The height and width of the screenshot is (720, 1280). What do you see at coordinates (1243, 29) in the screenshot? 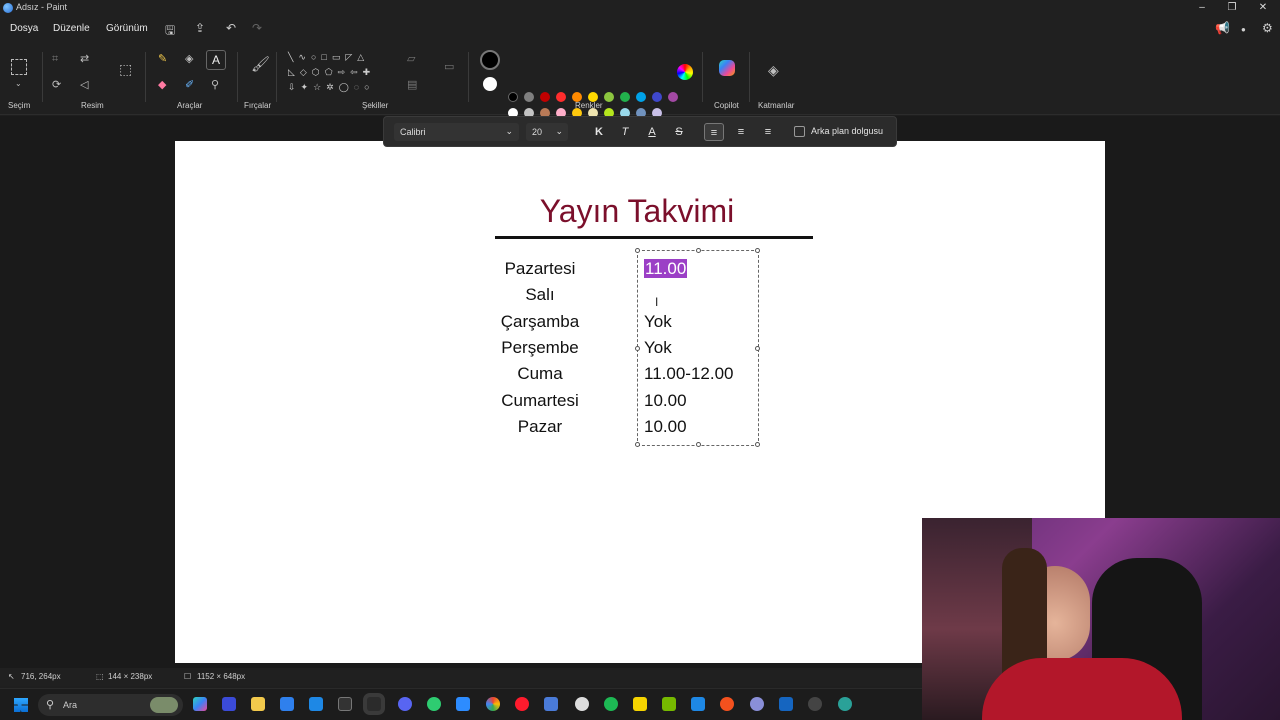
I see `account-icon: ●` at bounding box center [1243, 29].